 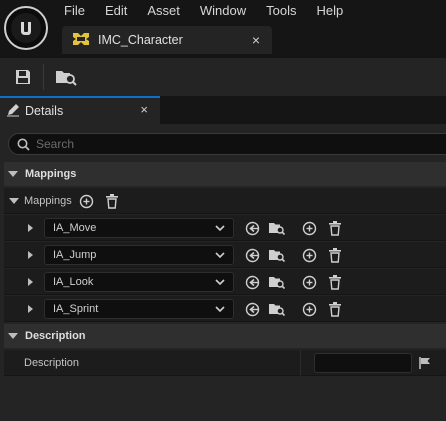 I want to click on menu-tools: Tools, so click(x=281, y=11).